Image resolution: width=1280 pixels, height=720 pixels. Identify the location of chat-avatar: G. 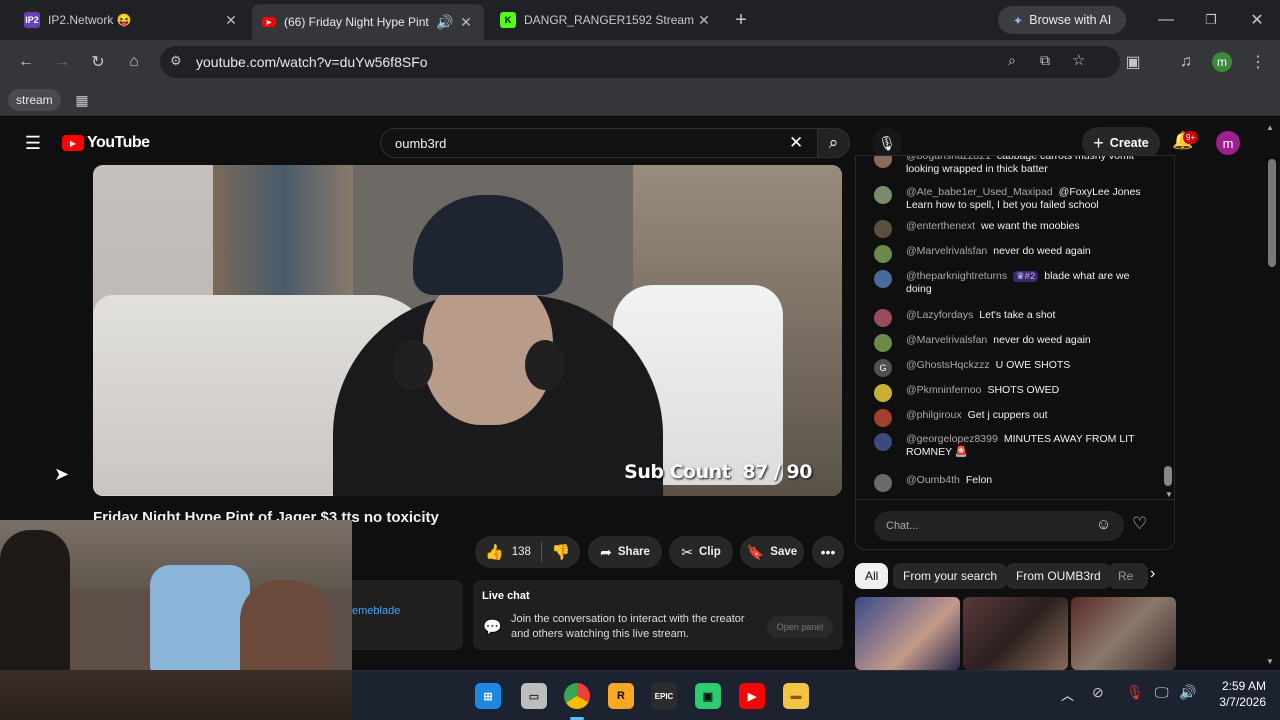
(883, 368).